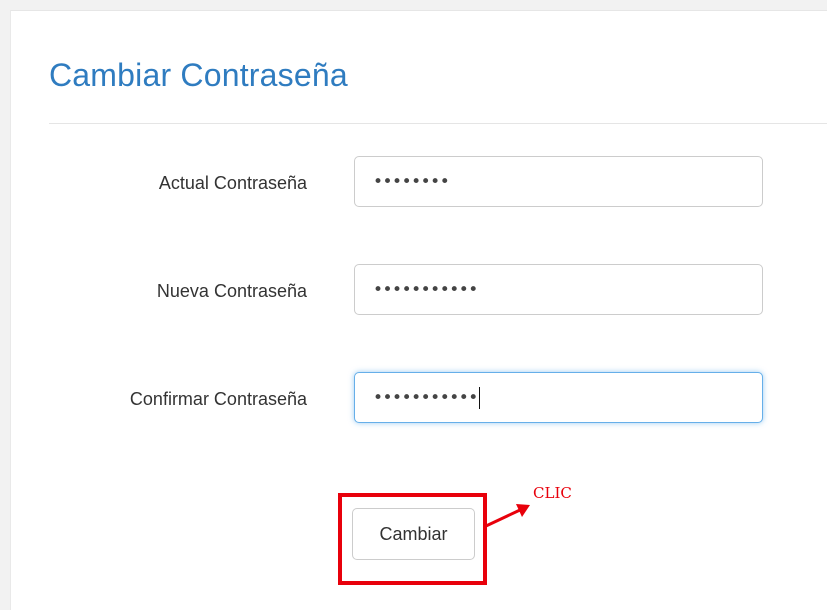 Image resolution: width=827 pixels, height=610 pixels. What do you see at coordinates (411, 181) in the screenshot?
I see `current-password-value: ••••••••` at bounding box center [411, 181].